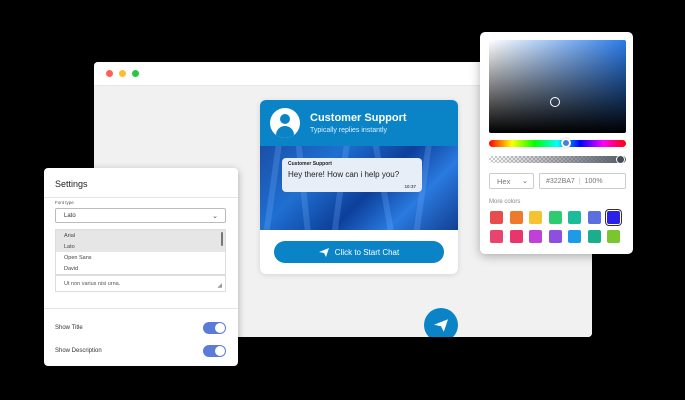 This screenshot has width=685, height=400. I want to click on font-type-select: Lato ⌄, so click(140, 215).